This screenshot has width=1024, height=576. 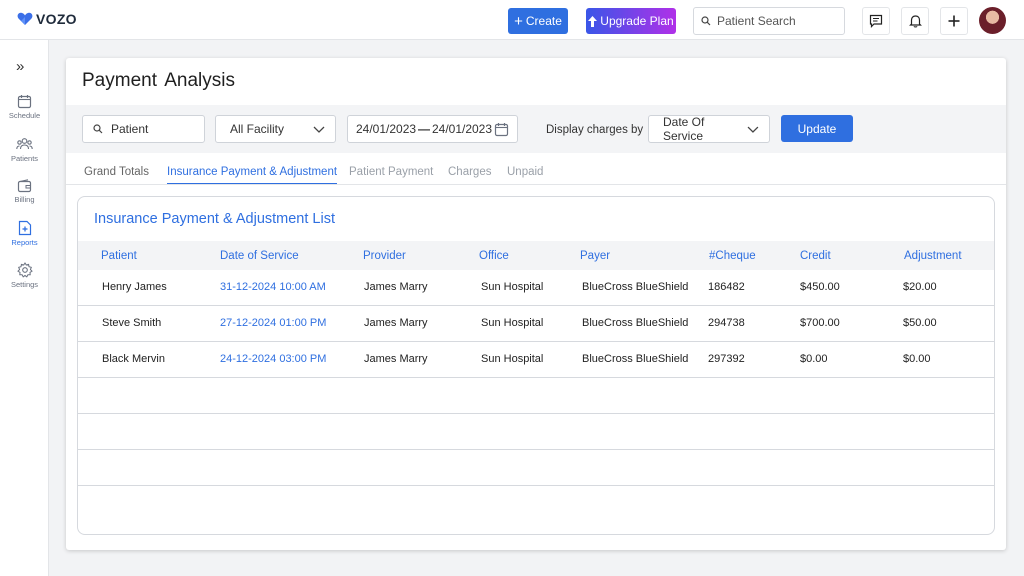 I want to click on cell-patient: Black Mervin, so click(x=133, y=359).